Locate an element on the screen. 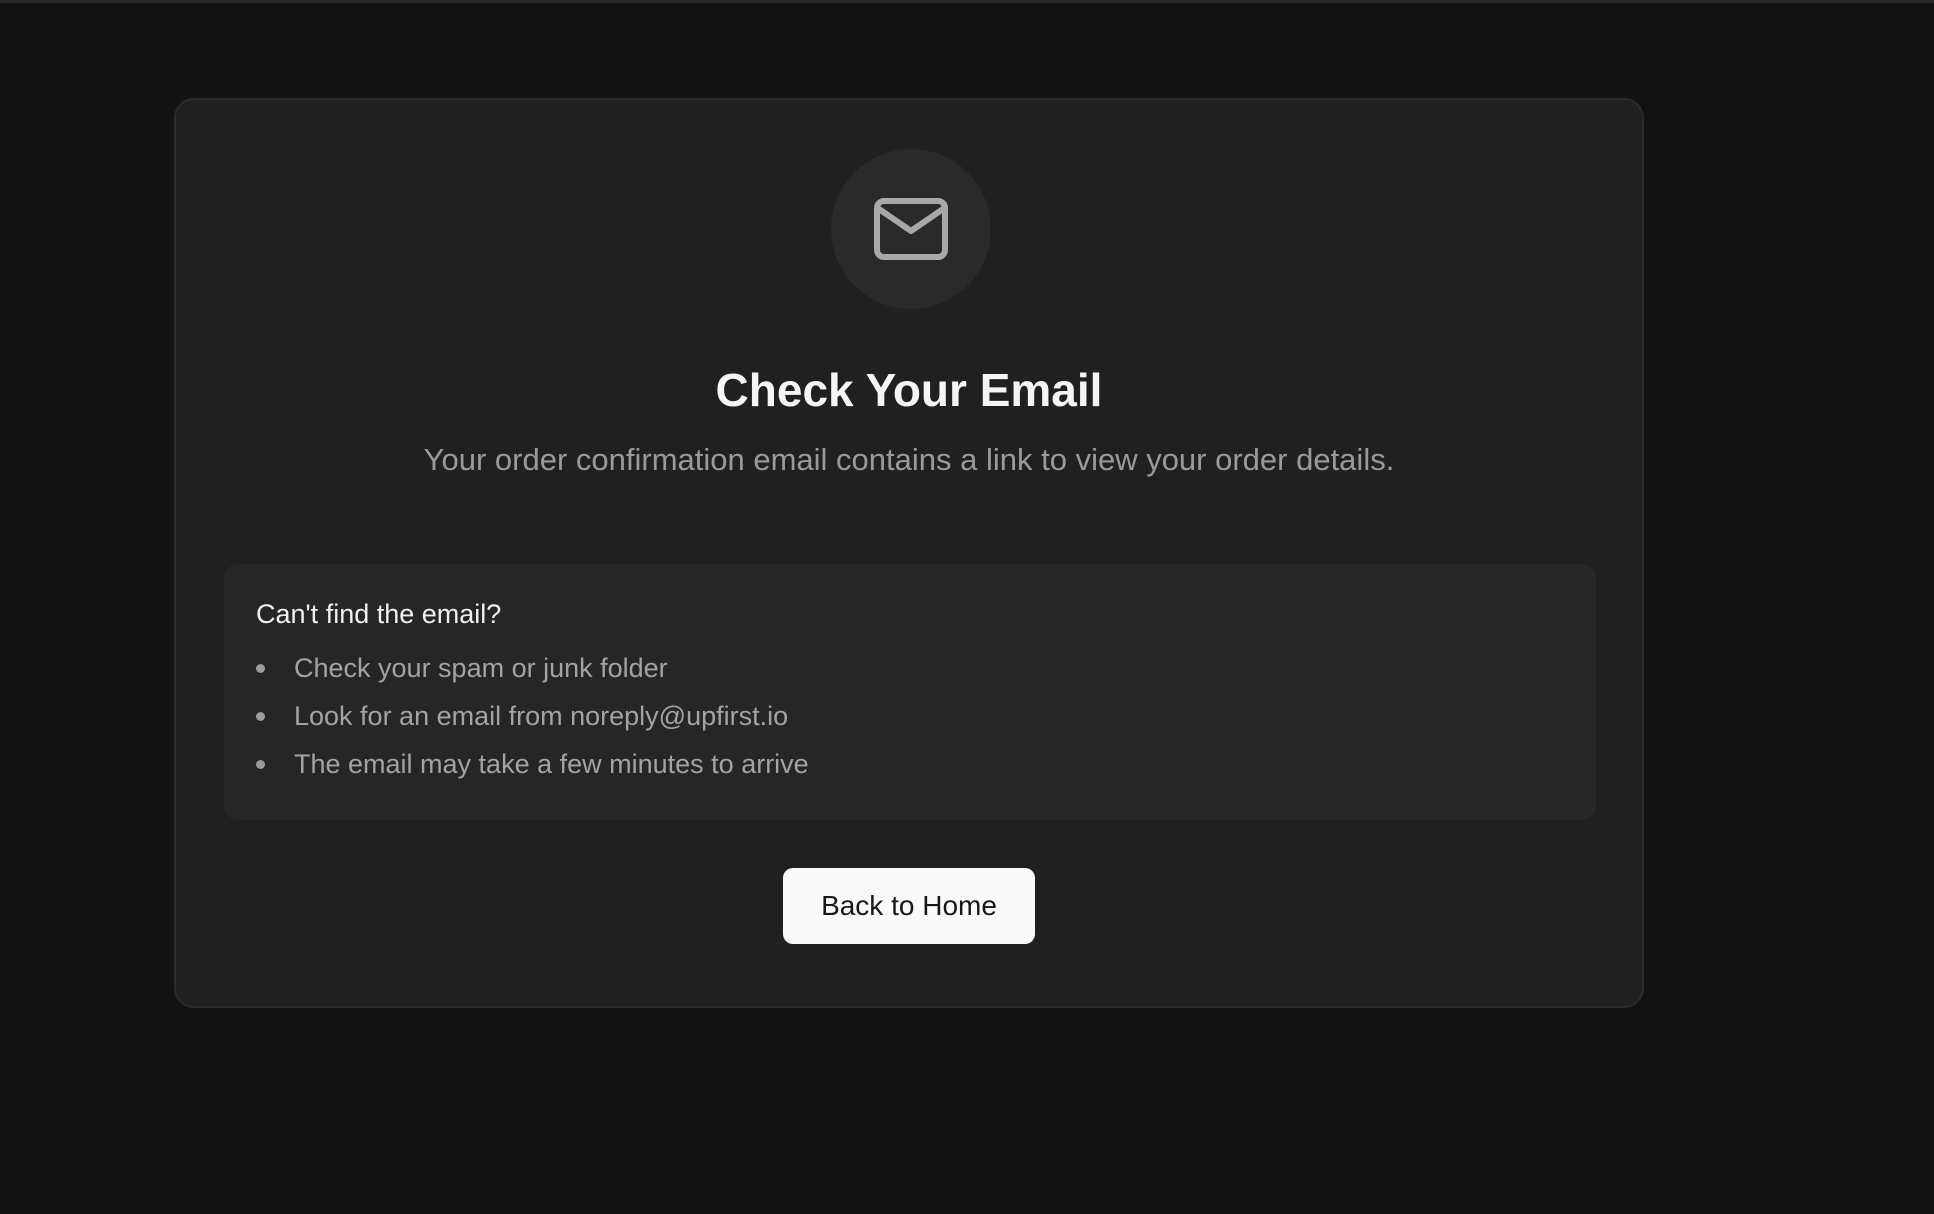 The image size is (1934, 1214). back-to-home-button: Back to Home is located at coordinates (909, 906).